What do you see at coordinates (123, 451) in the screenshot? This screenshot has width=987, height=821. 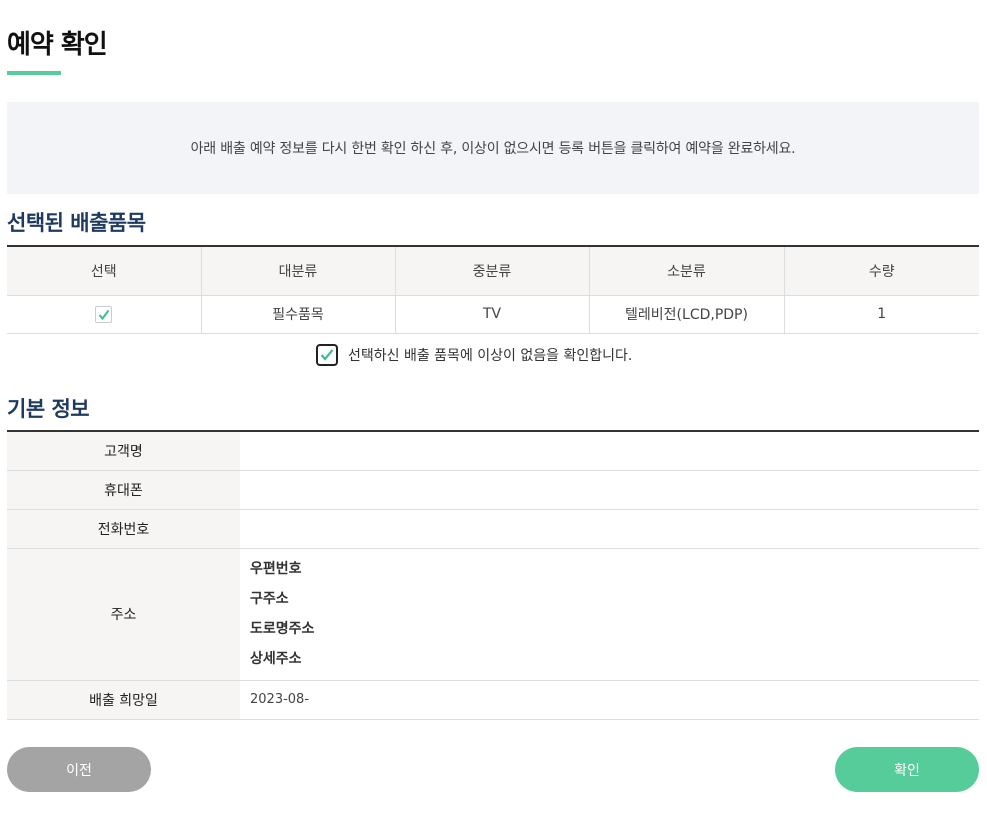 I see `customer-label: 고객명` at bounding box center [123, 451].